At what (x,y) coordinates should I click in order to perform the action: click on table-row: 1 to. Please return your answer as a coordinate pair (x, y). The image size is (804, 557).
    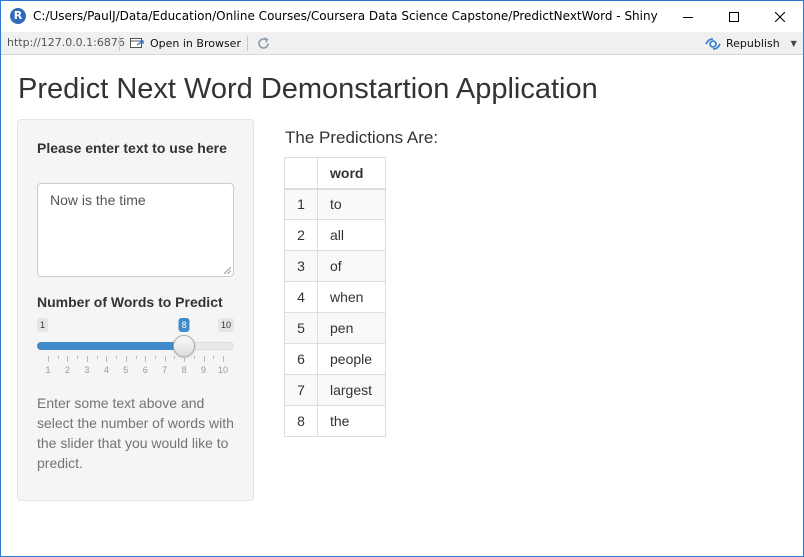
    Looking at the image, I should click on (335, 204).